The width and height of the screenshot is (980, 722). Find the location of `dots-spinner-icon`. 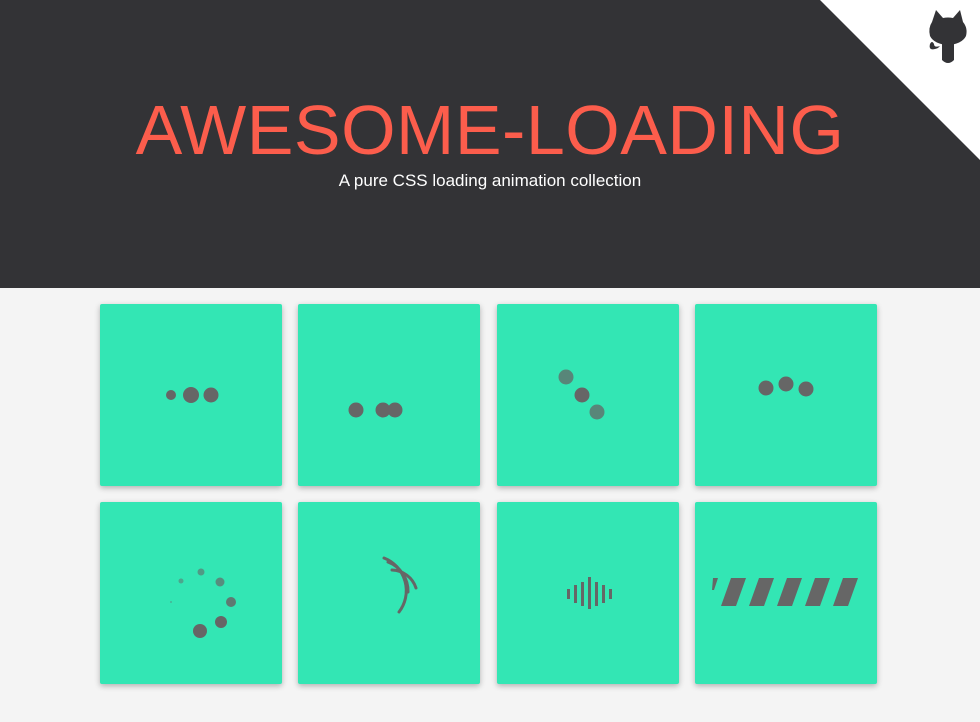

dots-spinner-icon is located at coordinates (203, 603).